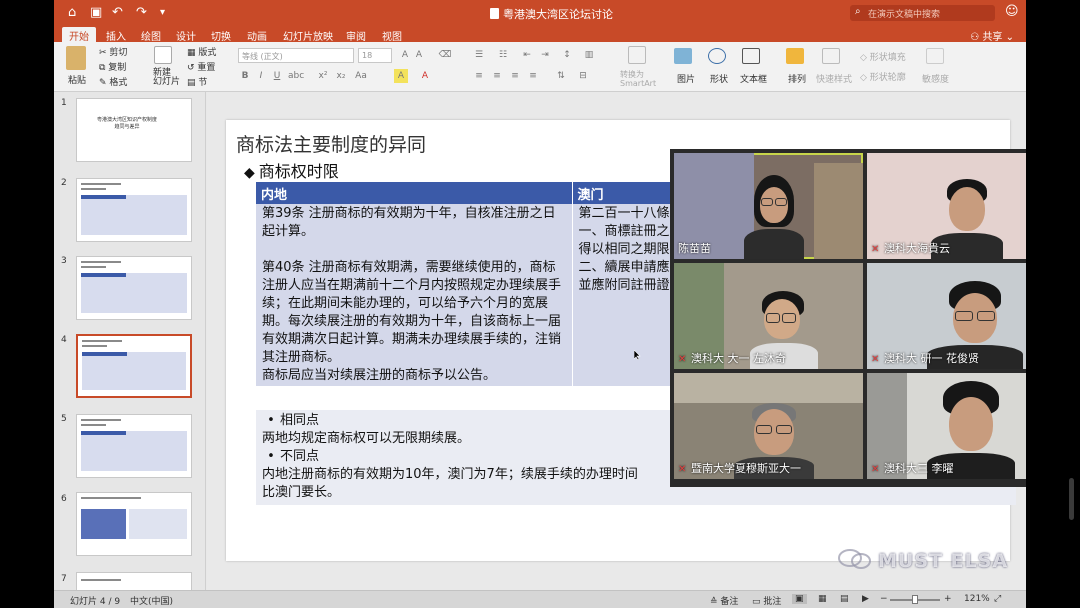 This screenshot has width=1080, height=608. I want to click on bullets-icon: ☰, so click(479, 55).